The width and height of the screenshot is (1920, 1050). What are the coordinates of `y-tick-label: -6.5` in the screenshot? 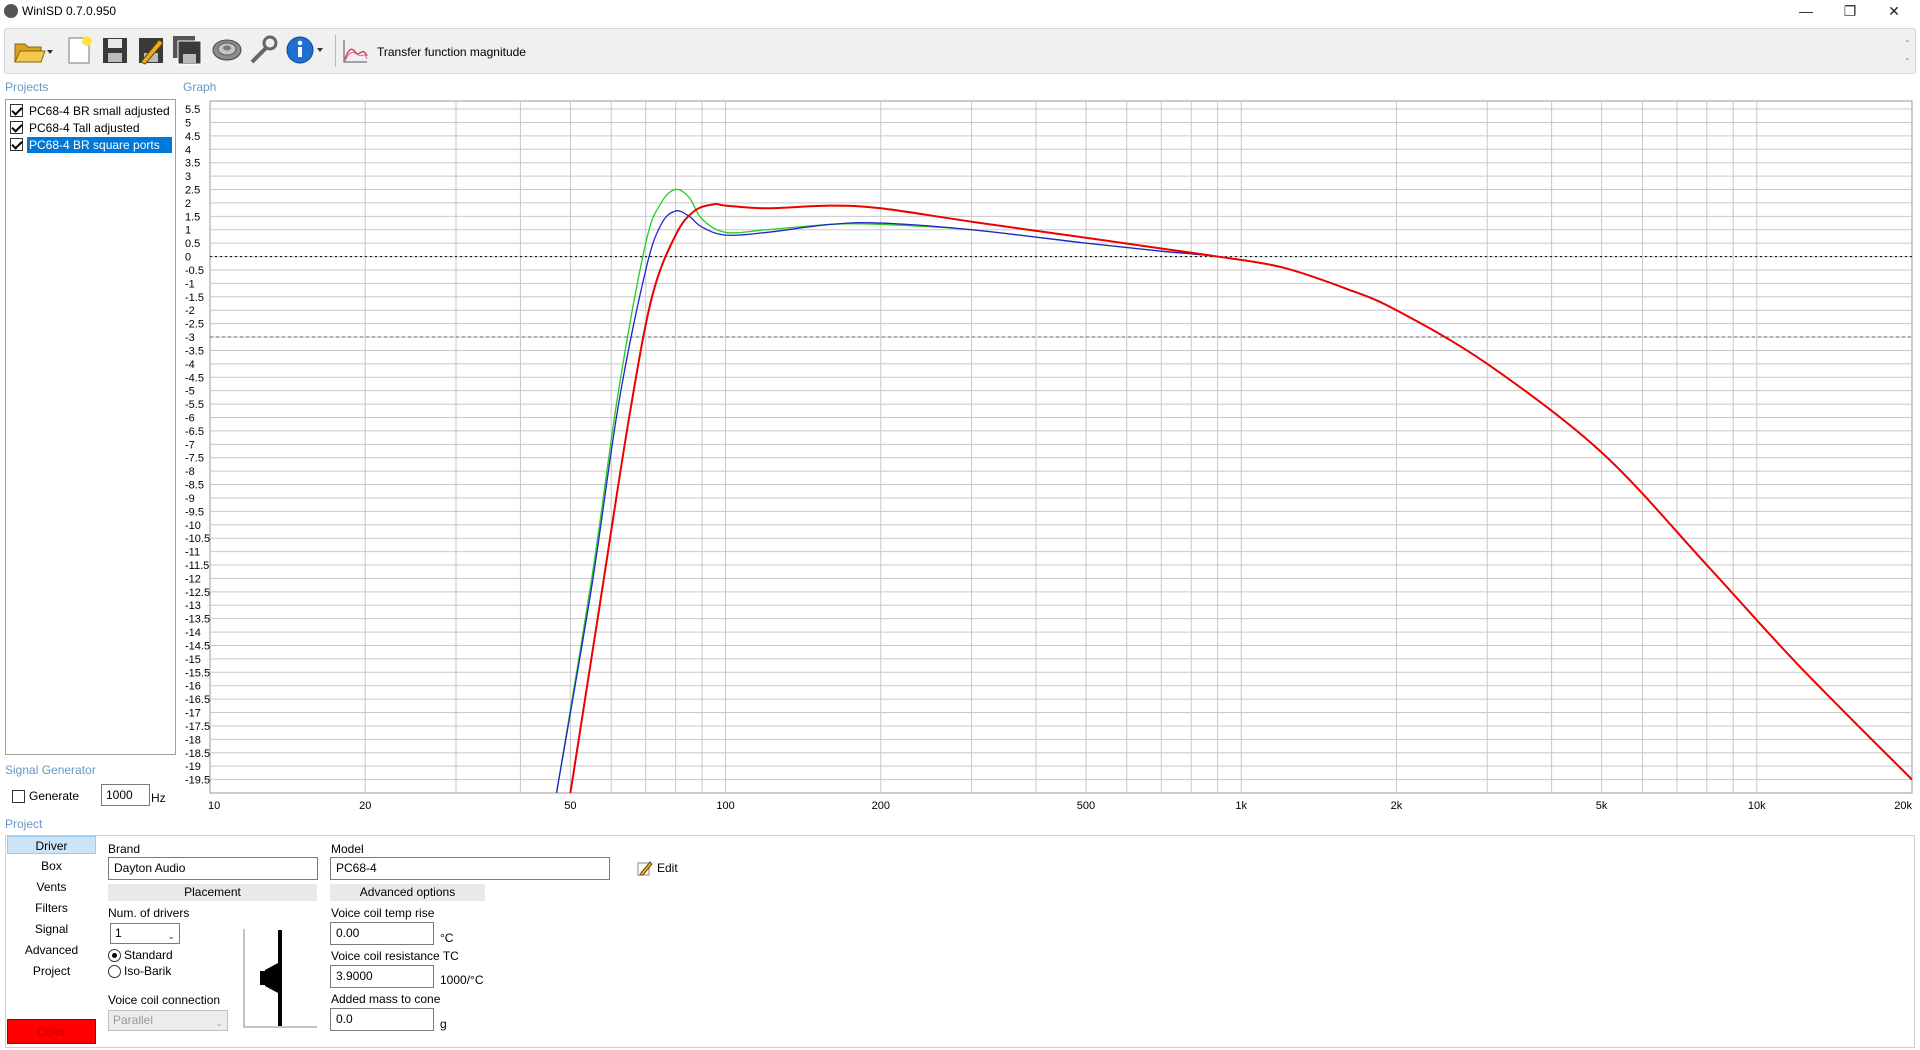 It's located at (194, 432).